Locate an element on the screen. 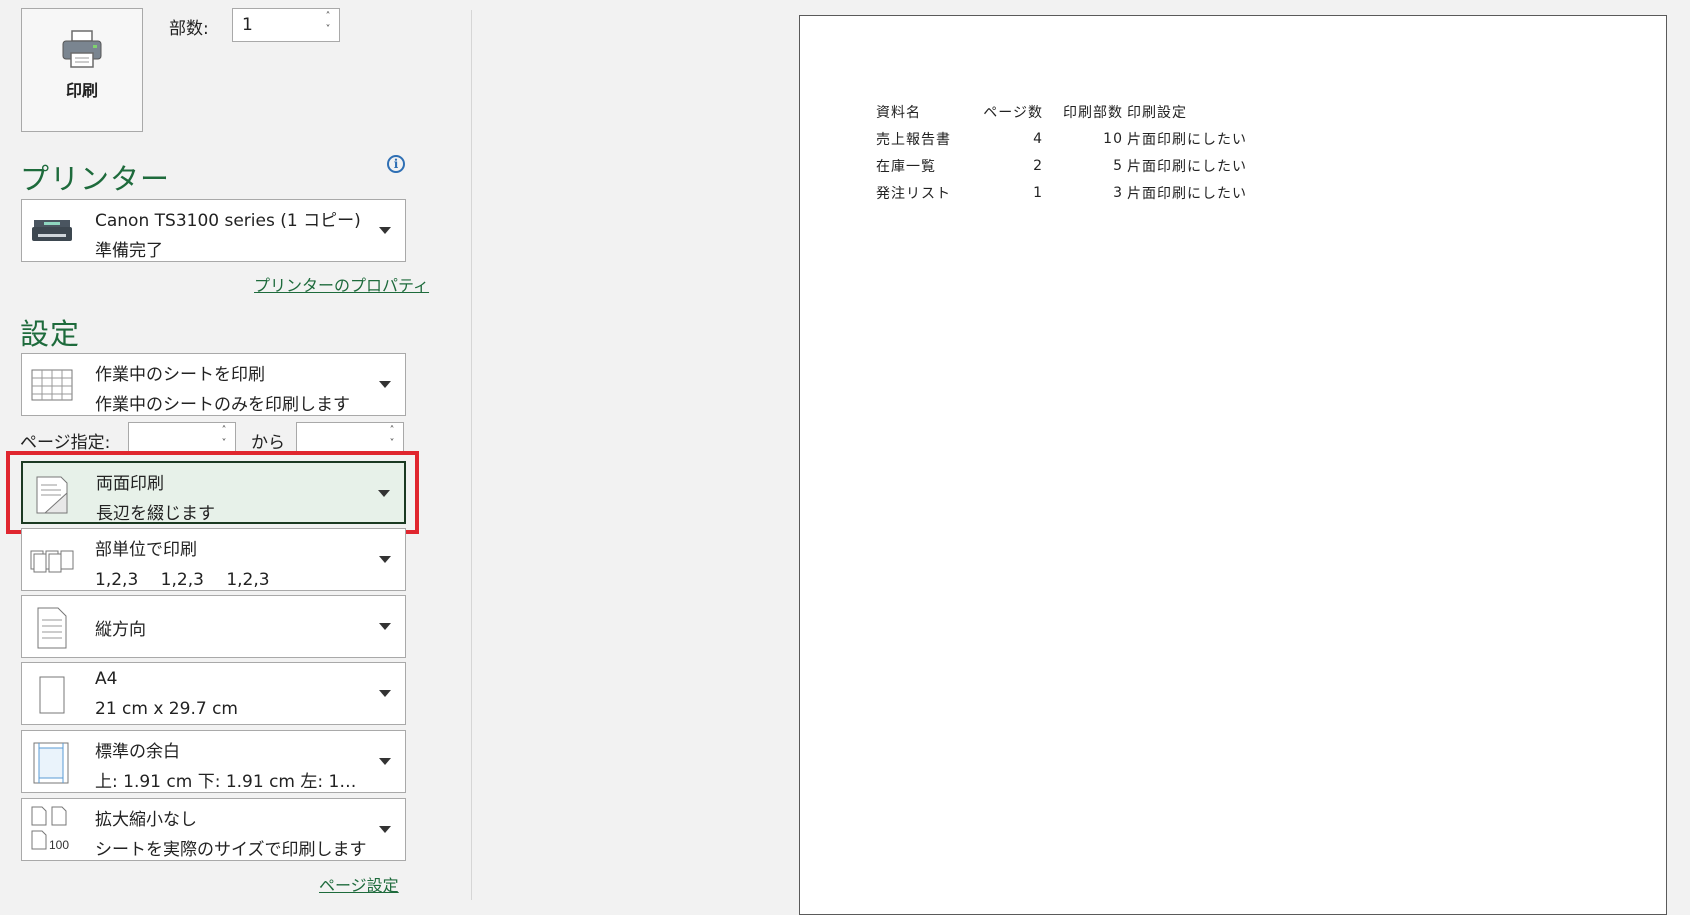  printer-status: 準備完了 is located at coordinates (129, 251).